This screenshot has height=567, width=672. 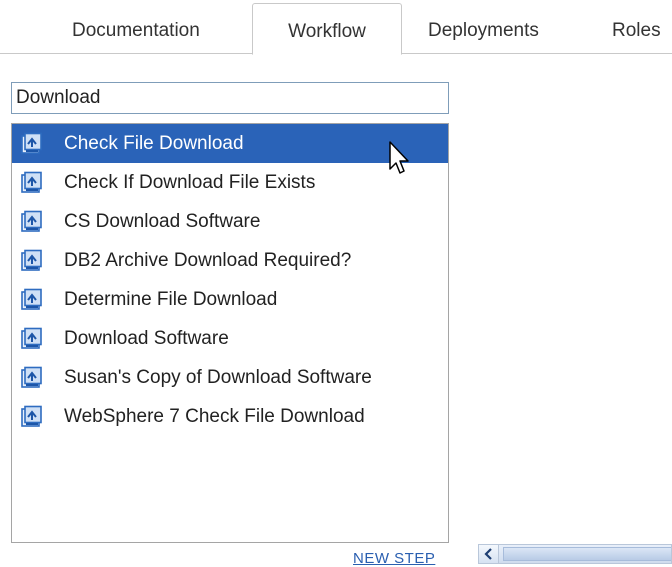 I want to click on tab-bar: Documentation Workflow Deployments Roles, so click(x=336, y=27).